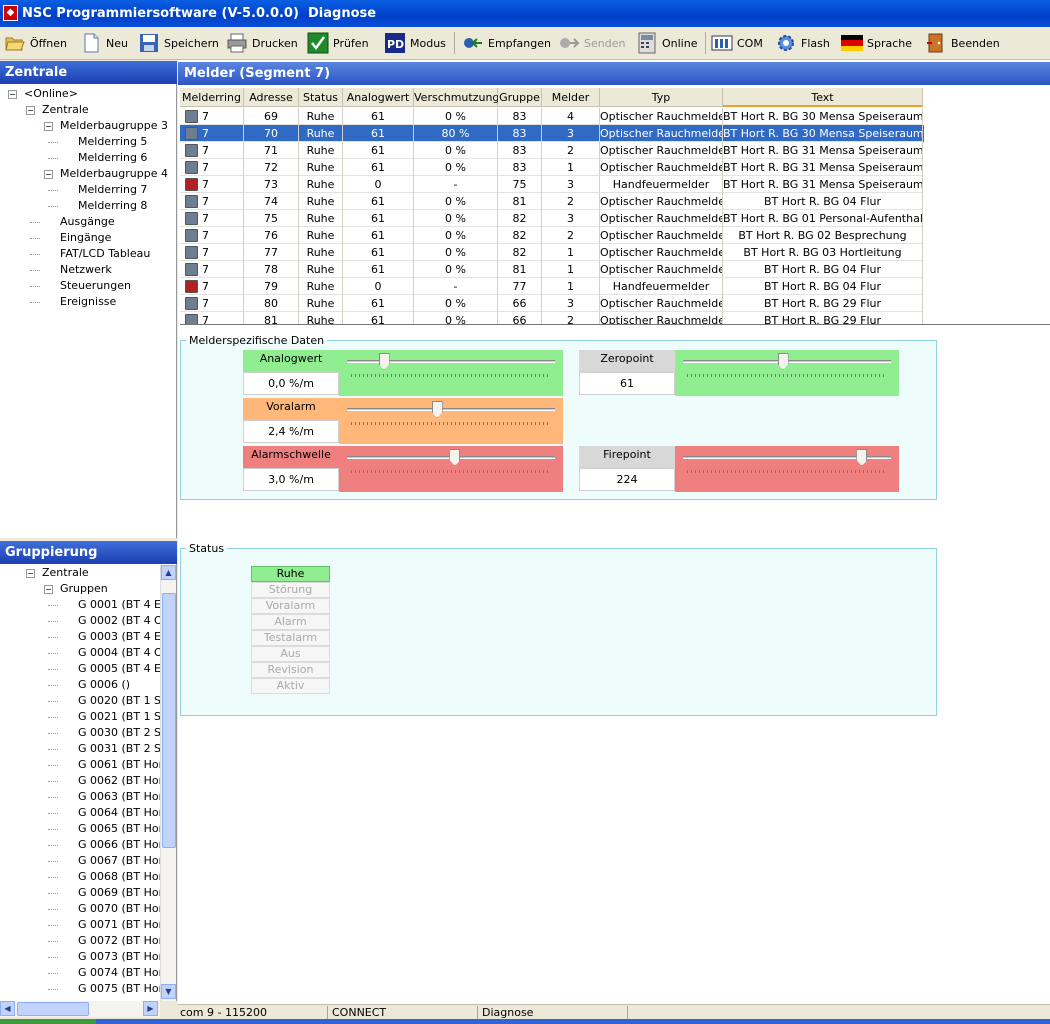  I want to click on prealarm-slider, so click(451, 421).